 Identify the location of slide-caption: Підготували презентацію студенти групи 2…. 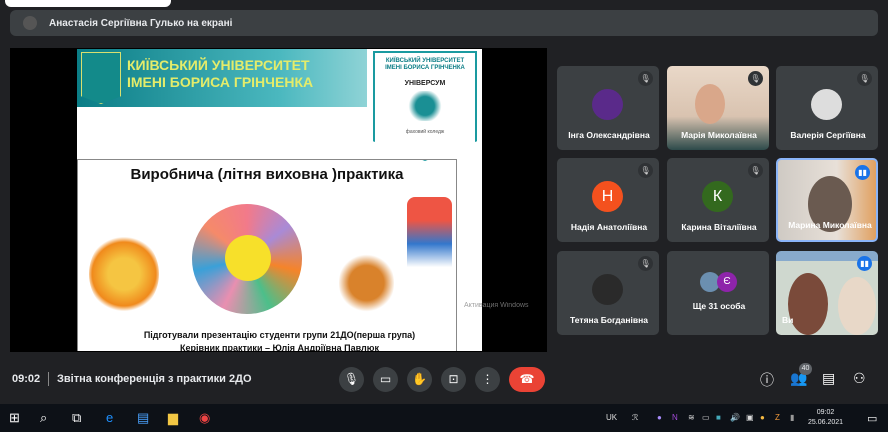
(279, 335).